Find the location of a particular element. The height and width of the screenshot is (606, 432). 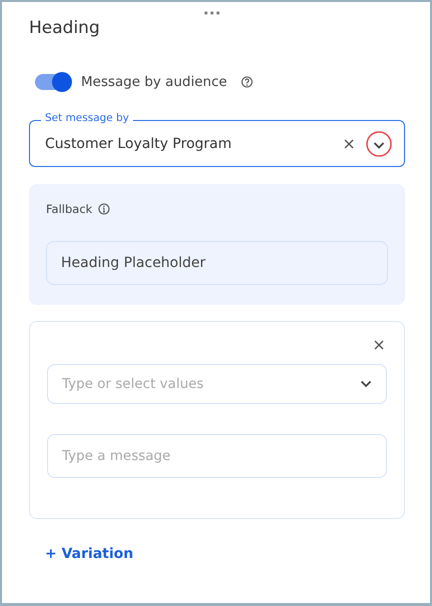

select-value: Customer Loyalty Program is located at coordinates (139, 144).